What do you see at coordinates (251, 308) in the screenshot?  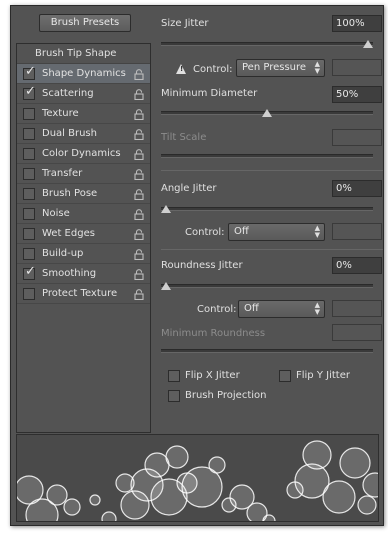 I see `roundness-control-value: Off` at bounding box center [251, 308].